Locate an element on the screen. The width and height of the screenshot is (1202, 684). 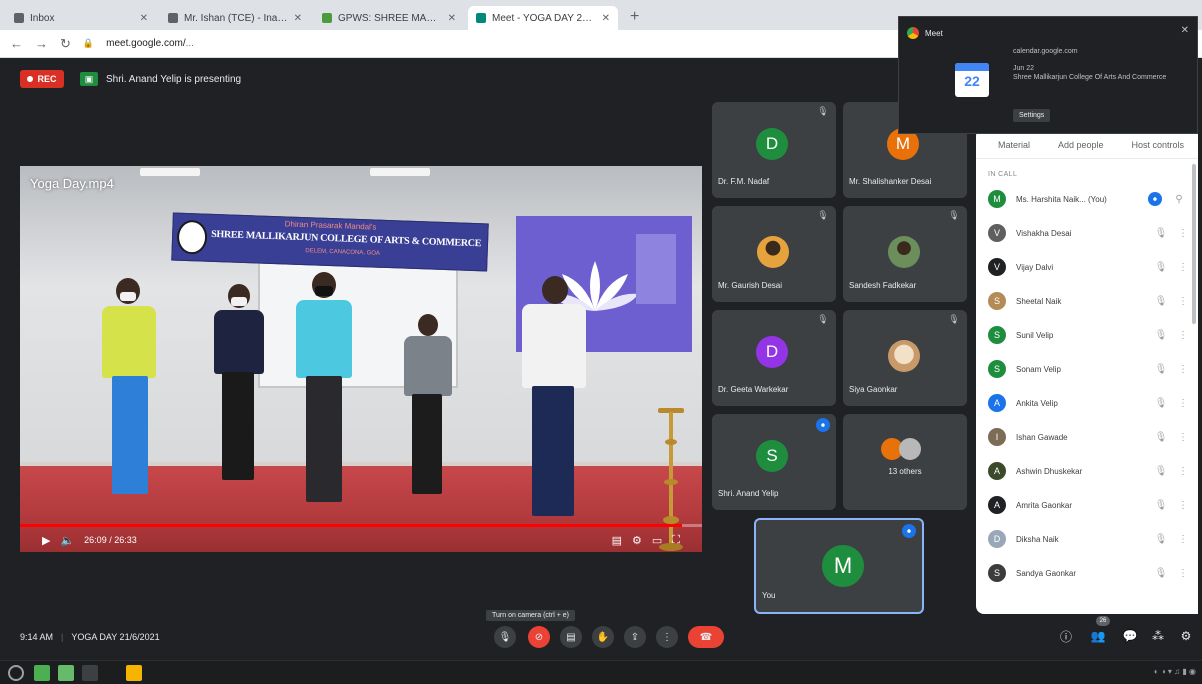
participant-row: A Ankita Velip 🎙 ⋮ is located at coordinates (1087, 403).